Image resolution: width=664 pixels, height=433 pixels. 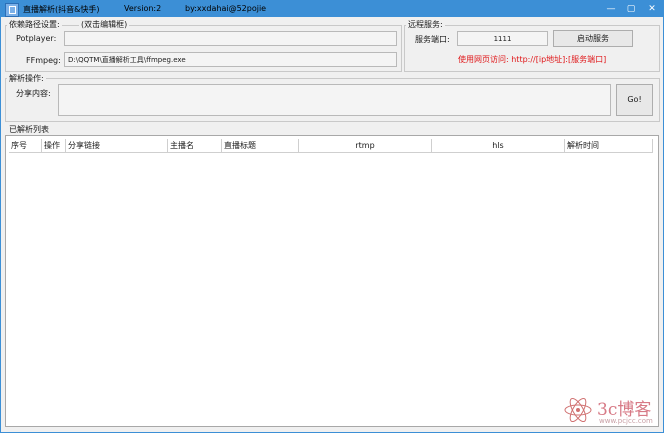 I want to click on minimize-button: —, so click(x=611, y=9).